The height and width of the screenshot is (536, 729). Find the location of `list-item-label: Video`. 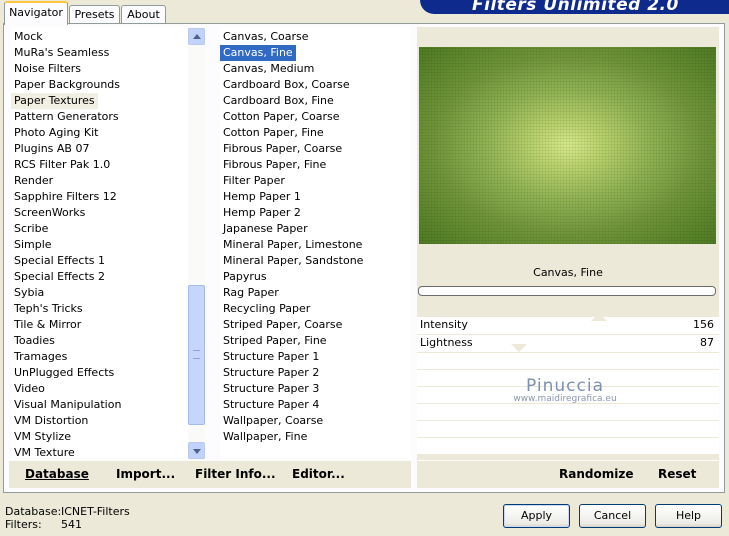

list-item-label: Video is located at coordinates (29, 388).